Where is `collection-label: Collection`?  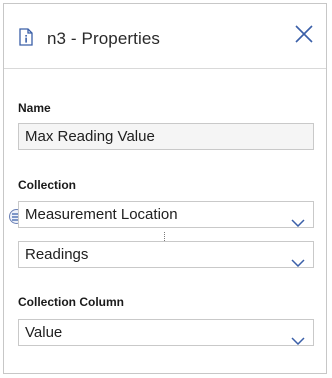
collection-label: Collection is located at coordinates (47, 185).